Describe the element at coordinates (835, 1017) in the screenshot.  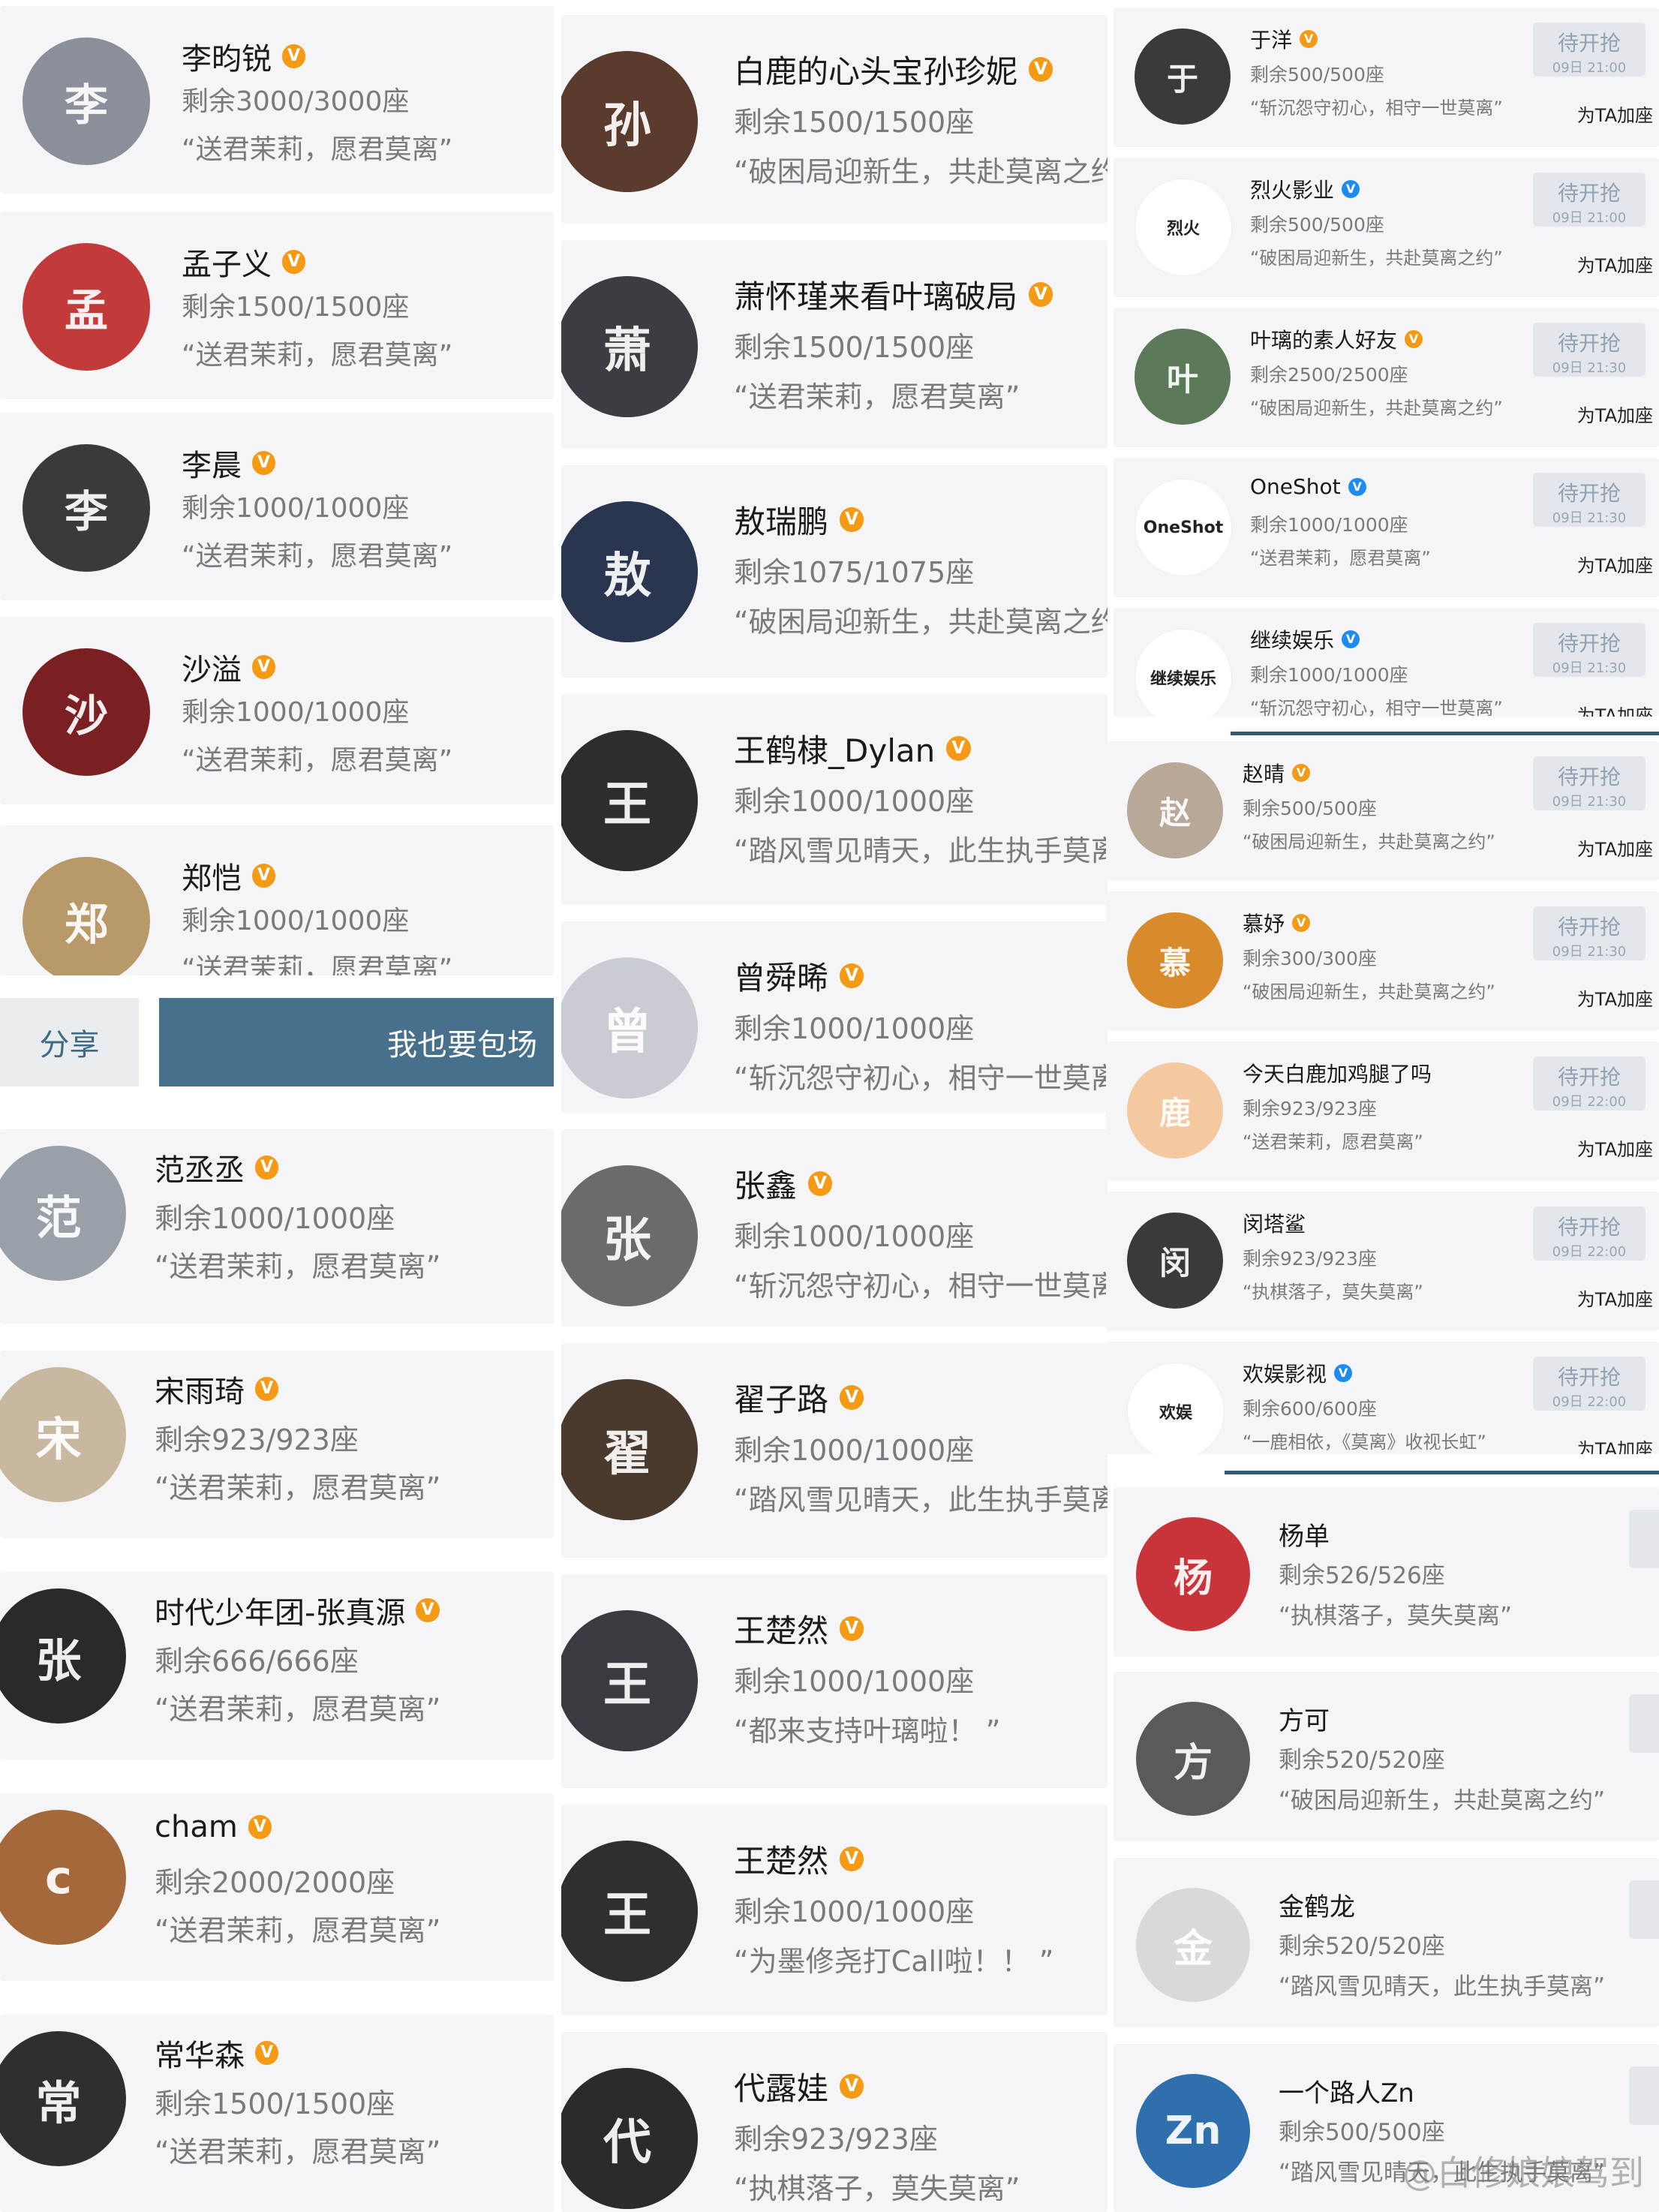
I see `seat-card: 曾 曾舜晞 V 剩余1000/1000座 “斩沉怨守初心，相守一世莫离”` at that location.